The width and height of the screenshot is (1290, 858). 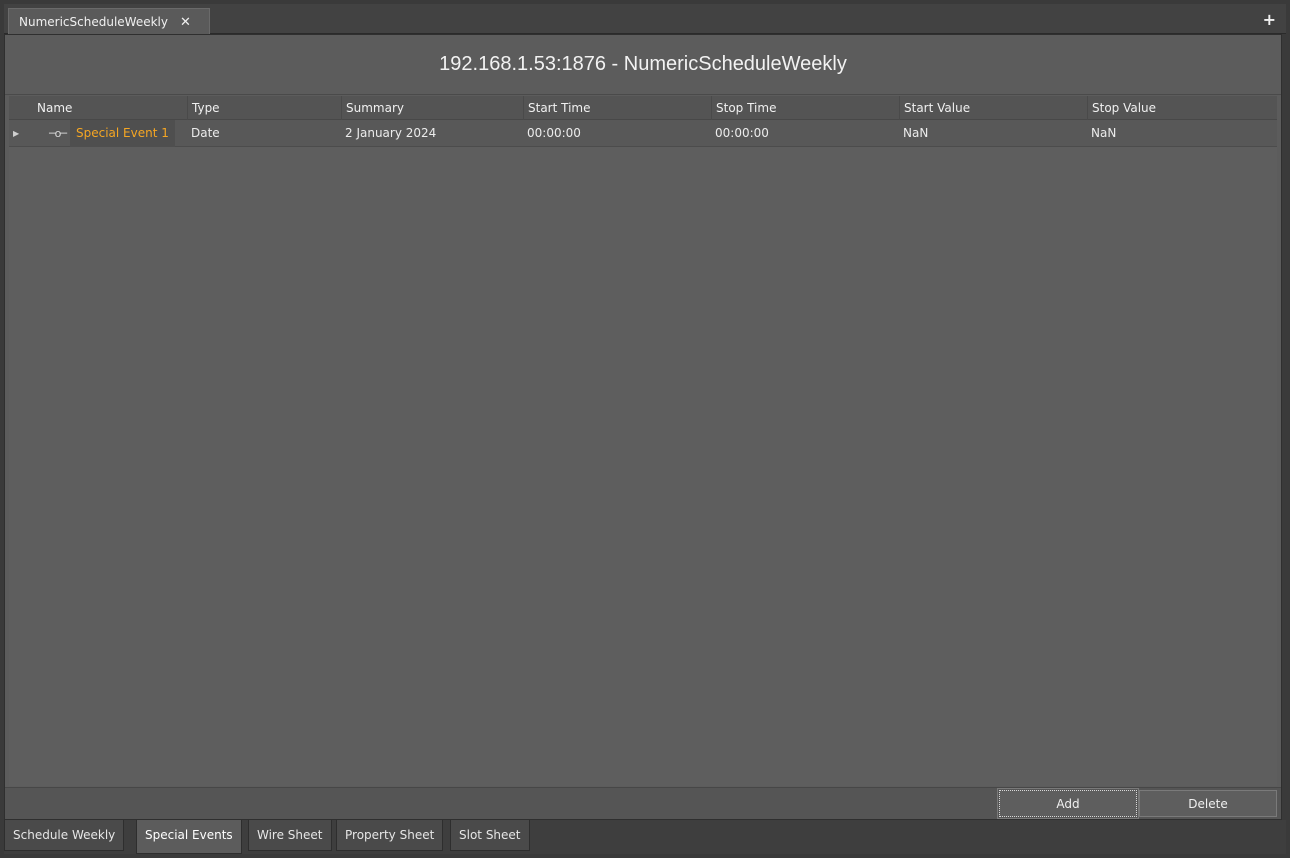 What do you see at coordinates (1182, 108) in the screenshot?
I see `column-header-stop-value: Stop Value` at bounding box center [1182, 108].